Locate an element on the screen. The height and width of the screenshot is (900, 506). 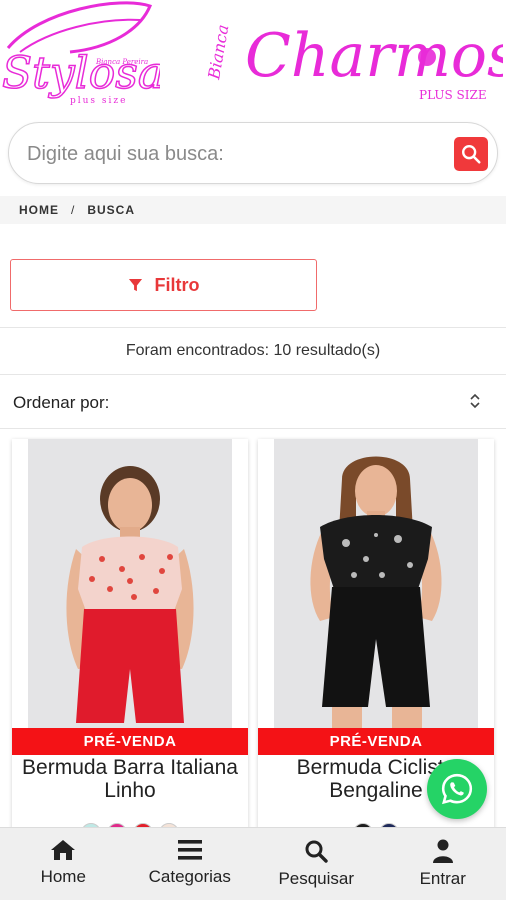
results-text: Foram encontrados: 10 resultado(s) is located at coordinates (253, 350).